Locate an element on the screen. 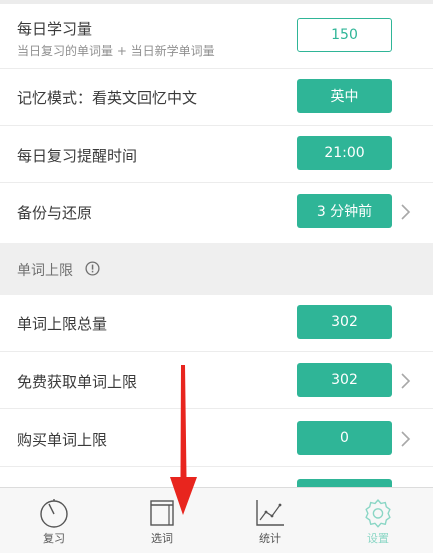 The image size is (433, 554). backup-label: 备份与还原 is located at coordinates (55, 213).